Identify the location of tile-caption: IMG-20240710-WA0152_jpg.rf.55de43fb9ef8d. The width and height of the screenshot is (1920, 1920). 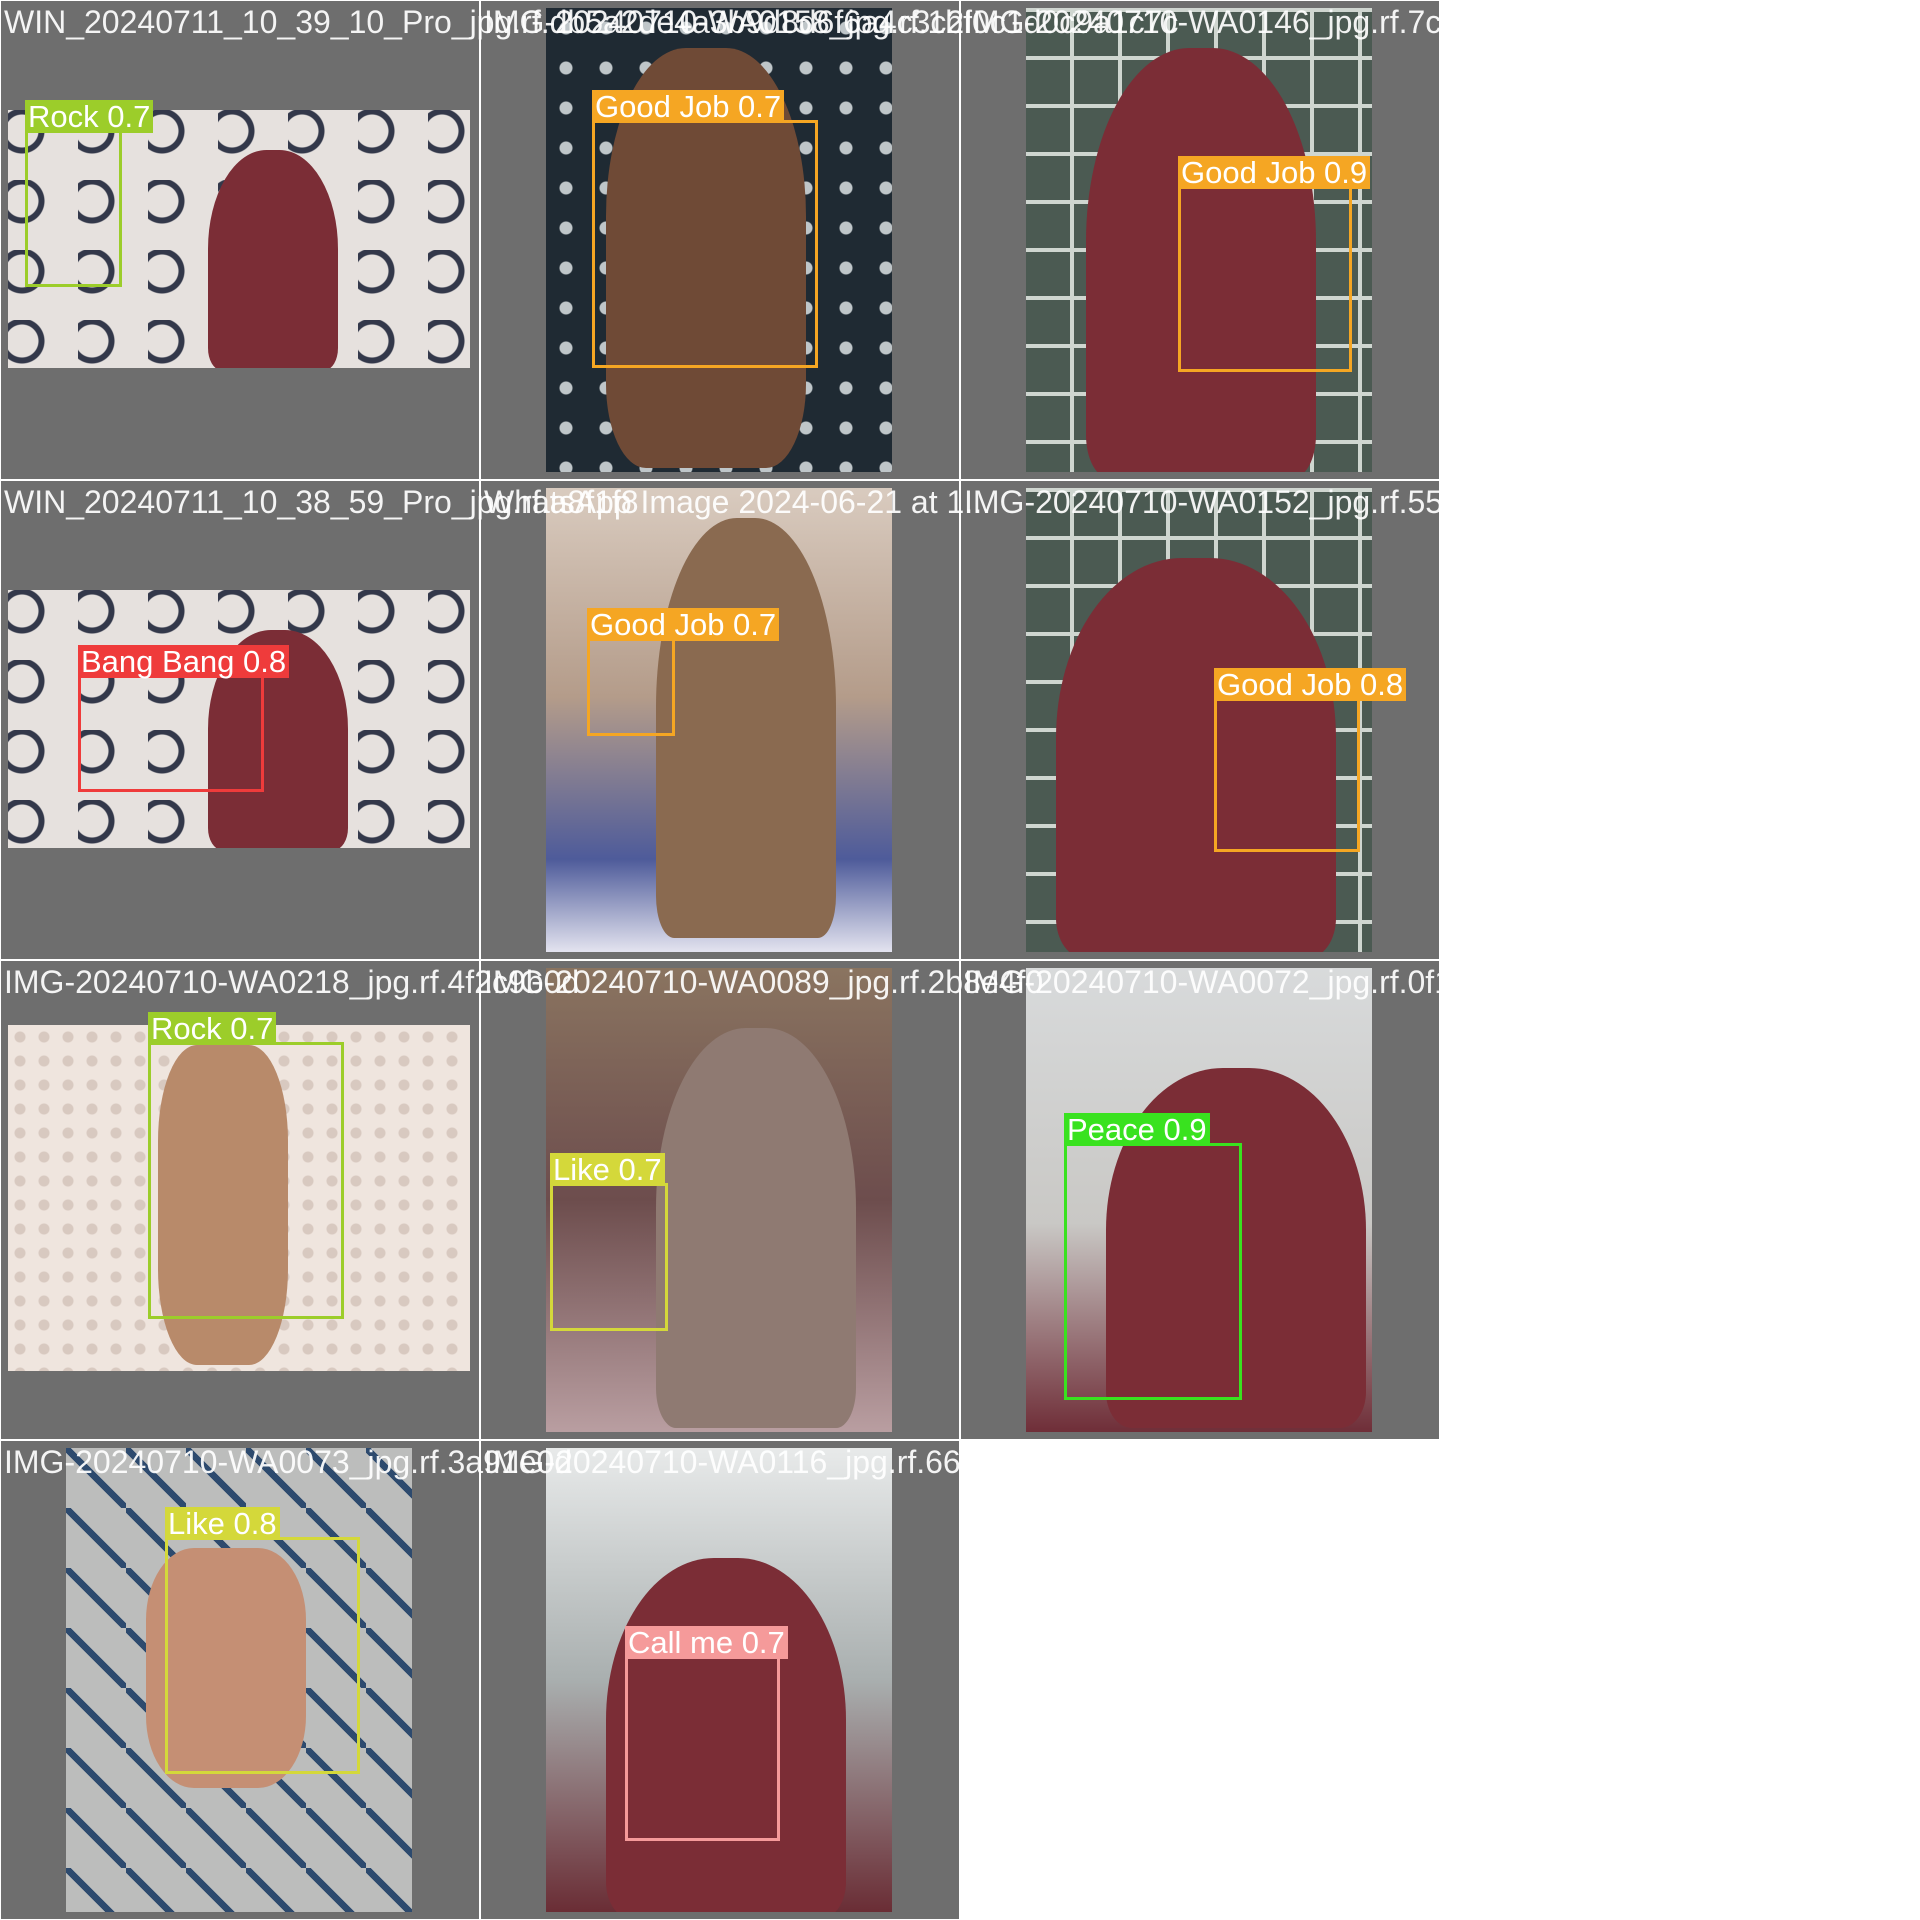
(1293, 502).